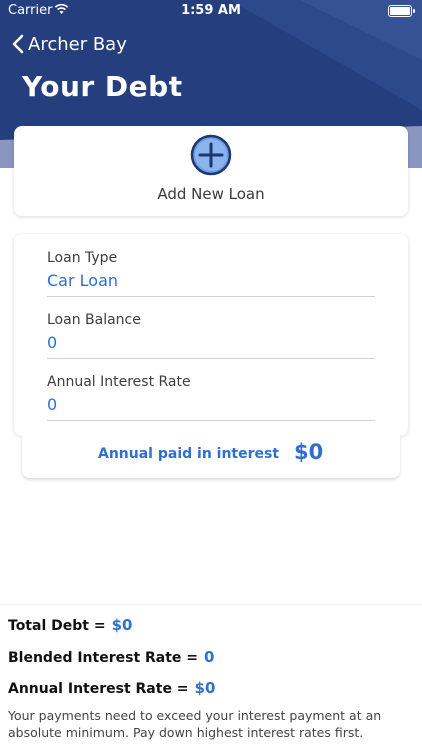 Image resolution: width=422 pixels, height=750 pixels. I want to click on annual-rate-row: Annual Interest Rate = $0, so click(111, 688).